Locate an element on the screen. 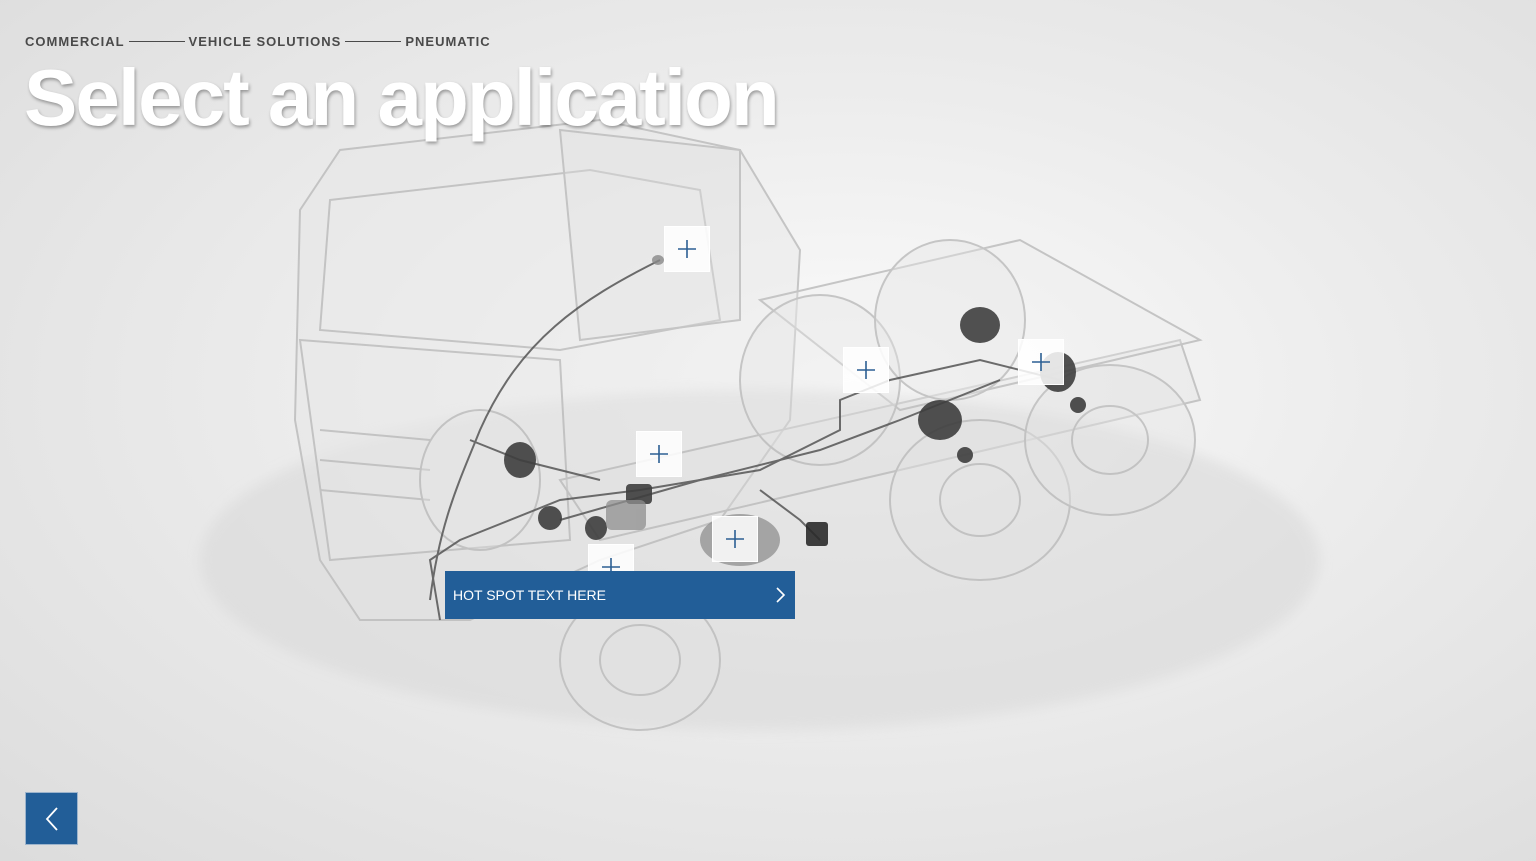  breadcrumb-item-pneumatic: PNEUMATIC is located at coordinates (448, 41).